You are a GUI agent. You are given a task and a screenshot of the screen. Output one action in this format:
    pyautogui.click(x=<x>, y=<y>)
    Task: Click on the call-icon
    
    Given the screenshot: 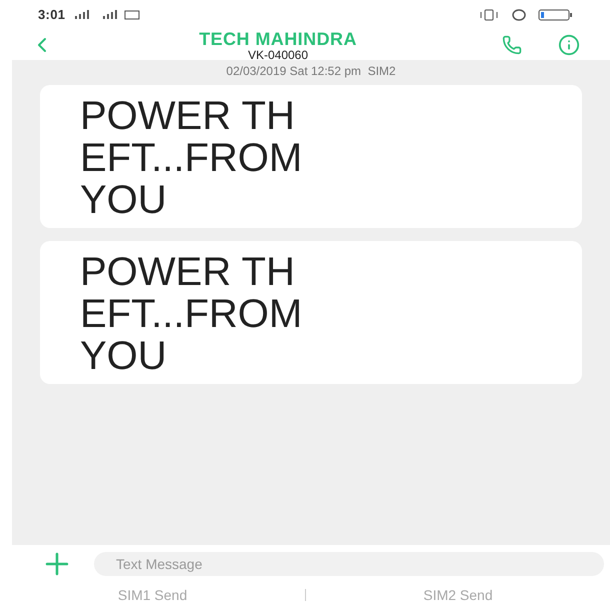 What is the action you would take?
    pyautogui.click(x=512, y=45)
    